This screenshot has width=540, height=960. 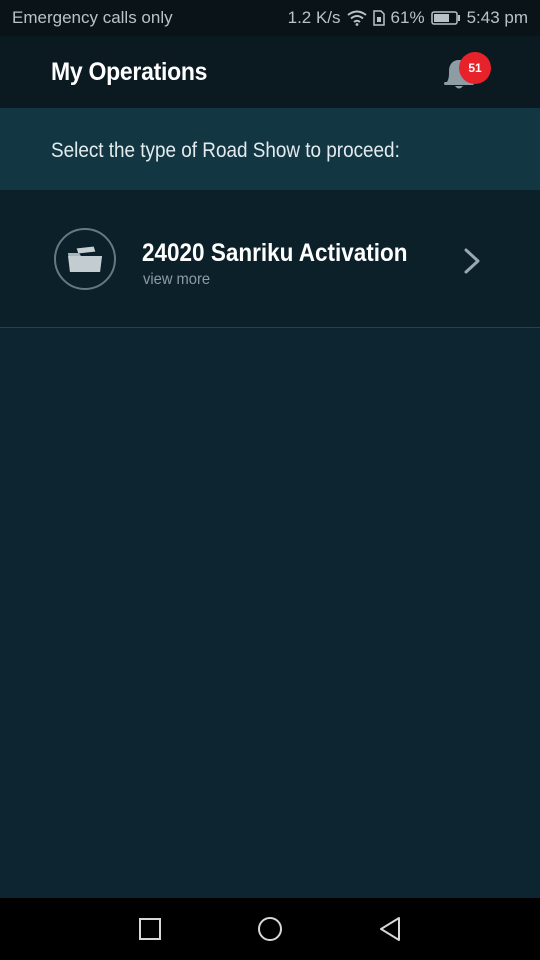 I want to click on system-nav-bar, so click(x=270, y=929).